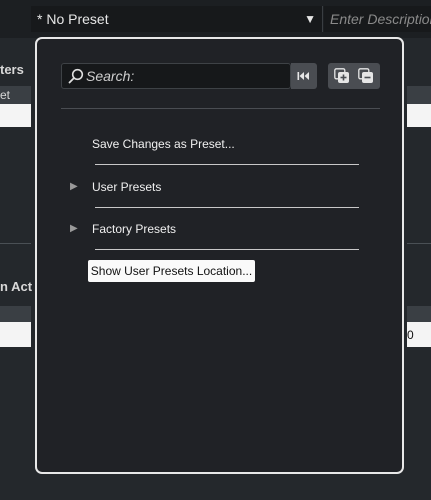 Image resolution: width=431 pixels, height=500 pixels. Describe the element at coordinates (366, 76) in the screenshot. I see `remove-preset-icon` at that location.